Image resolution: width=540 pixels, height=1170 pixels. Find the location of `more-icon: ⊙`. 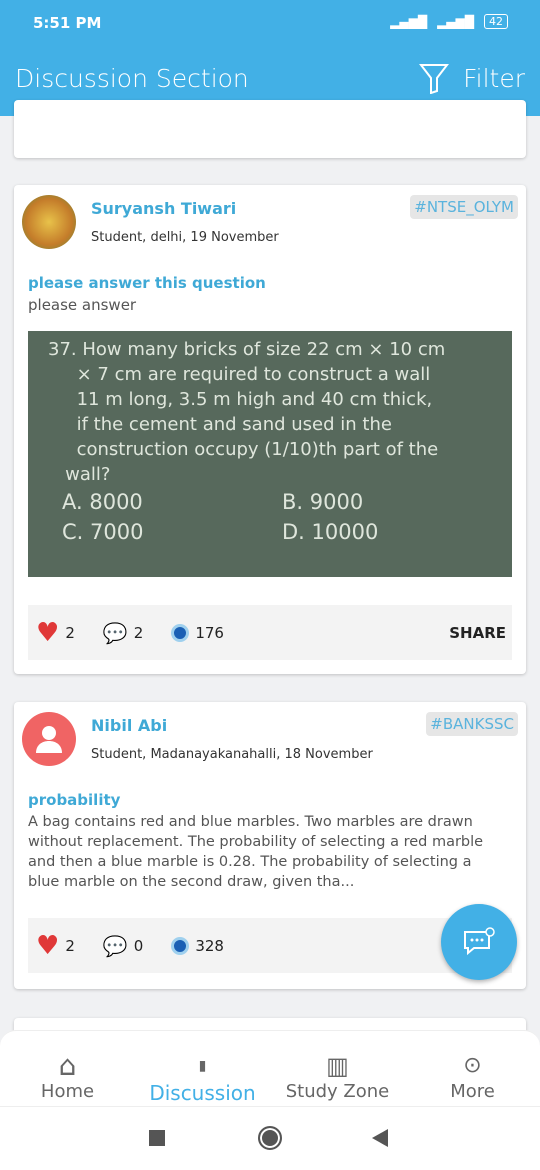

more-icon: ⊙ is located at coordinates (472, 1065).